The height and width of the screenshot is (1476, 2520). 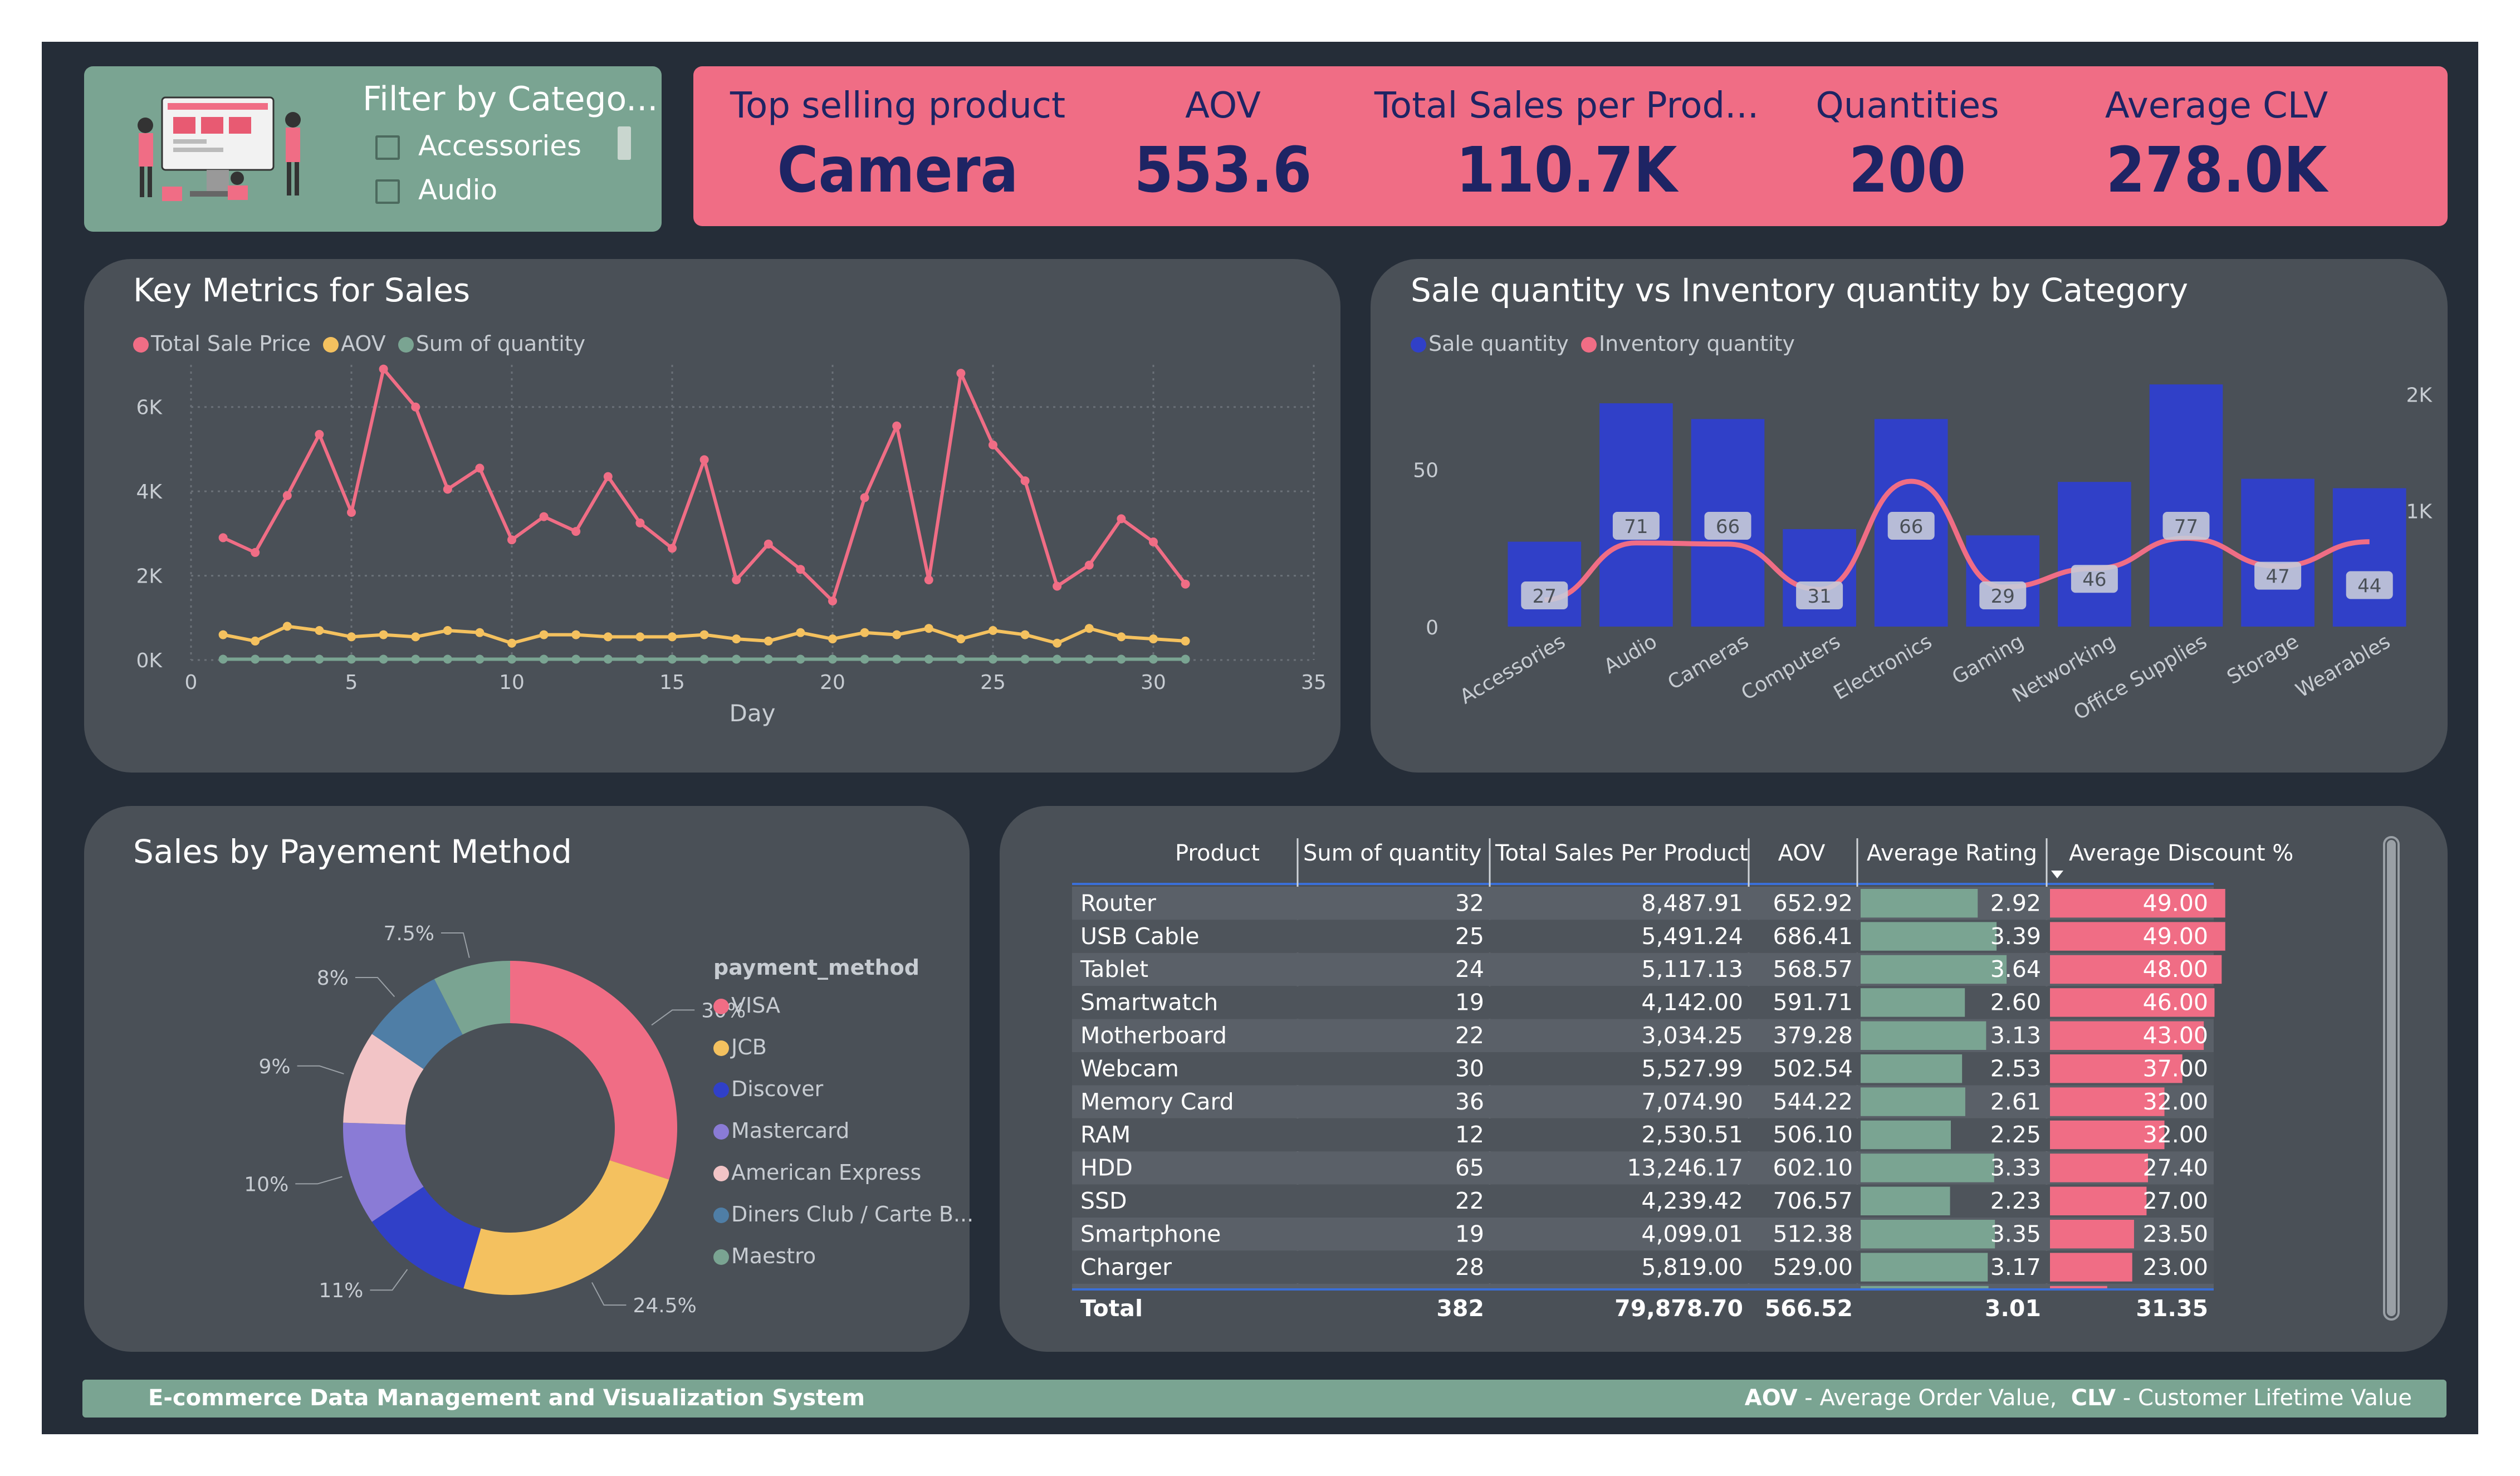 I want to click on table-cell-product: USB Cable, so click(x=1140, y=936).